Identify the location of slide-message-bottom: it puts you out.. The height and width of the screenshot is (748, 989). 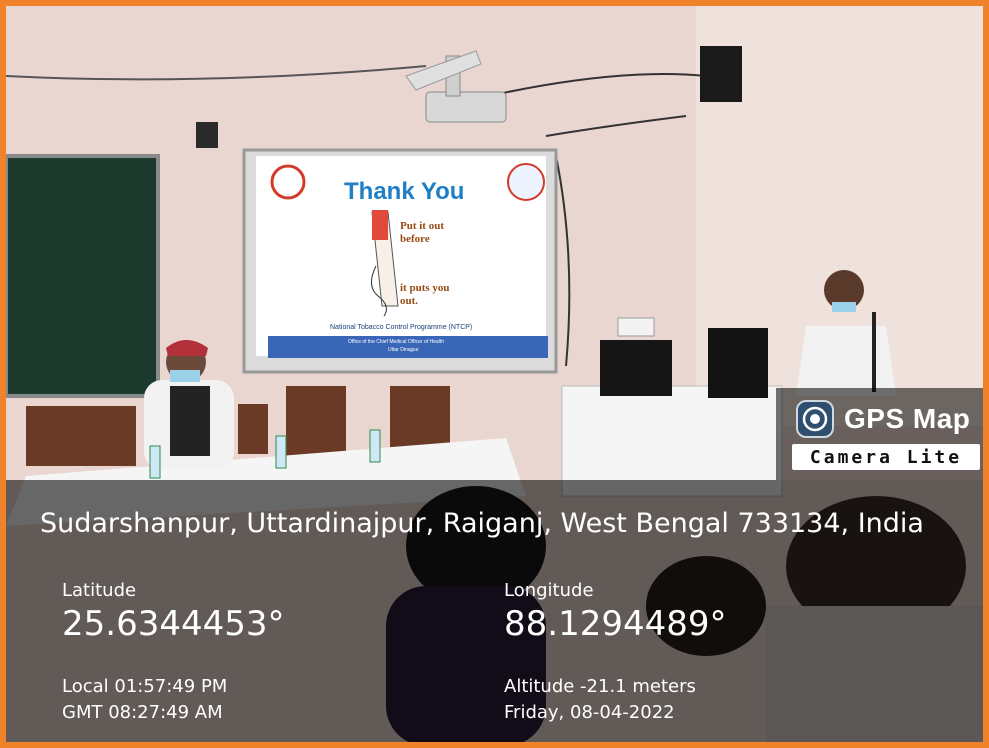
(425, 294).